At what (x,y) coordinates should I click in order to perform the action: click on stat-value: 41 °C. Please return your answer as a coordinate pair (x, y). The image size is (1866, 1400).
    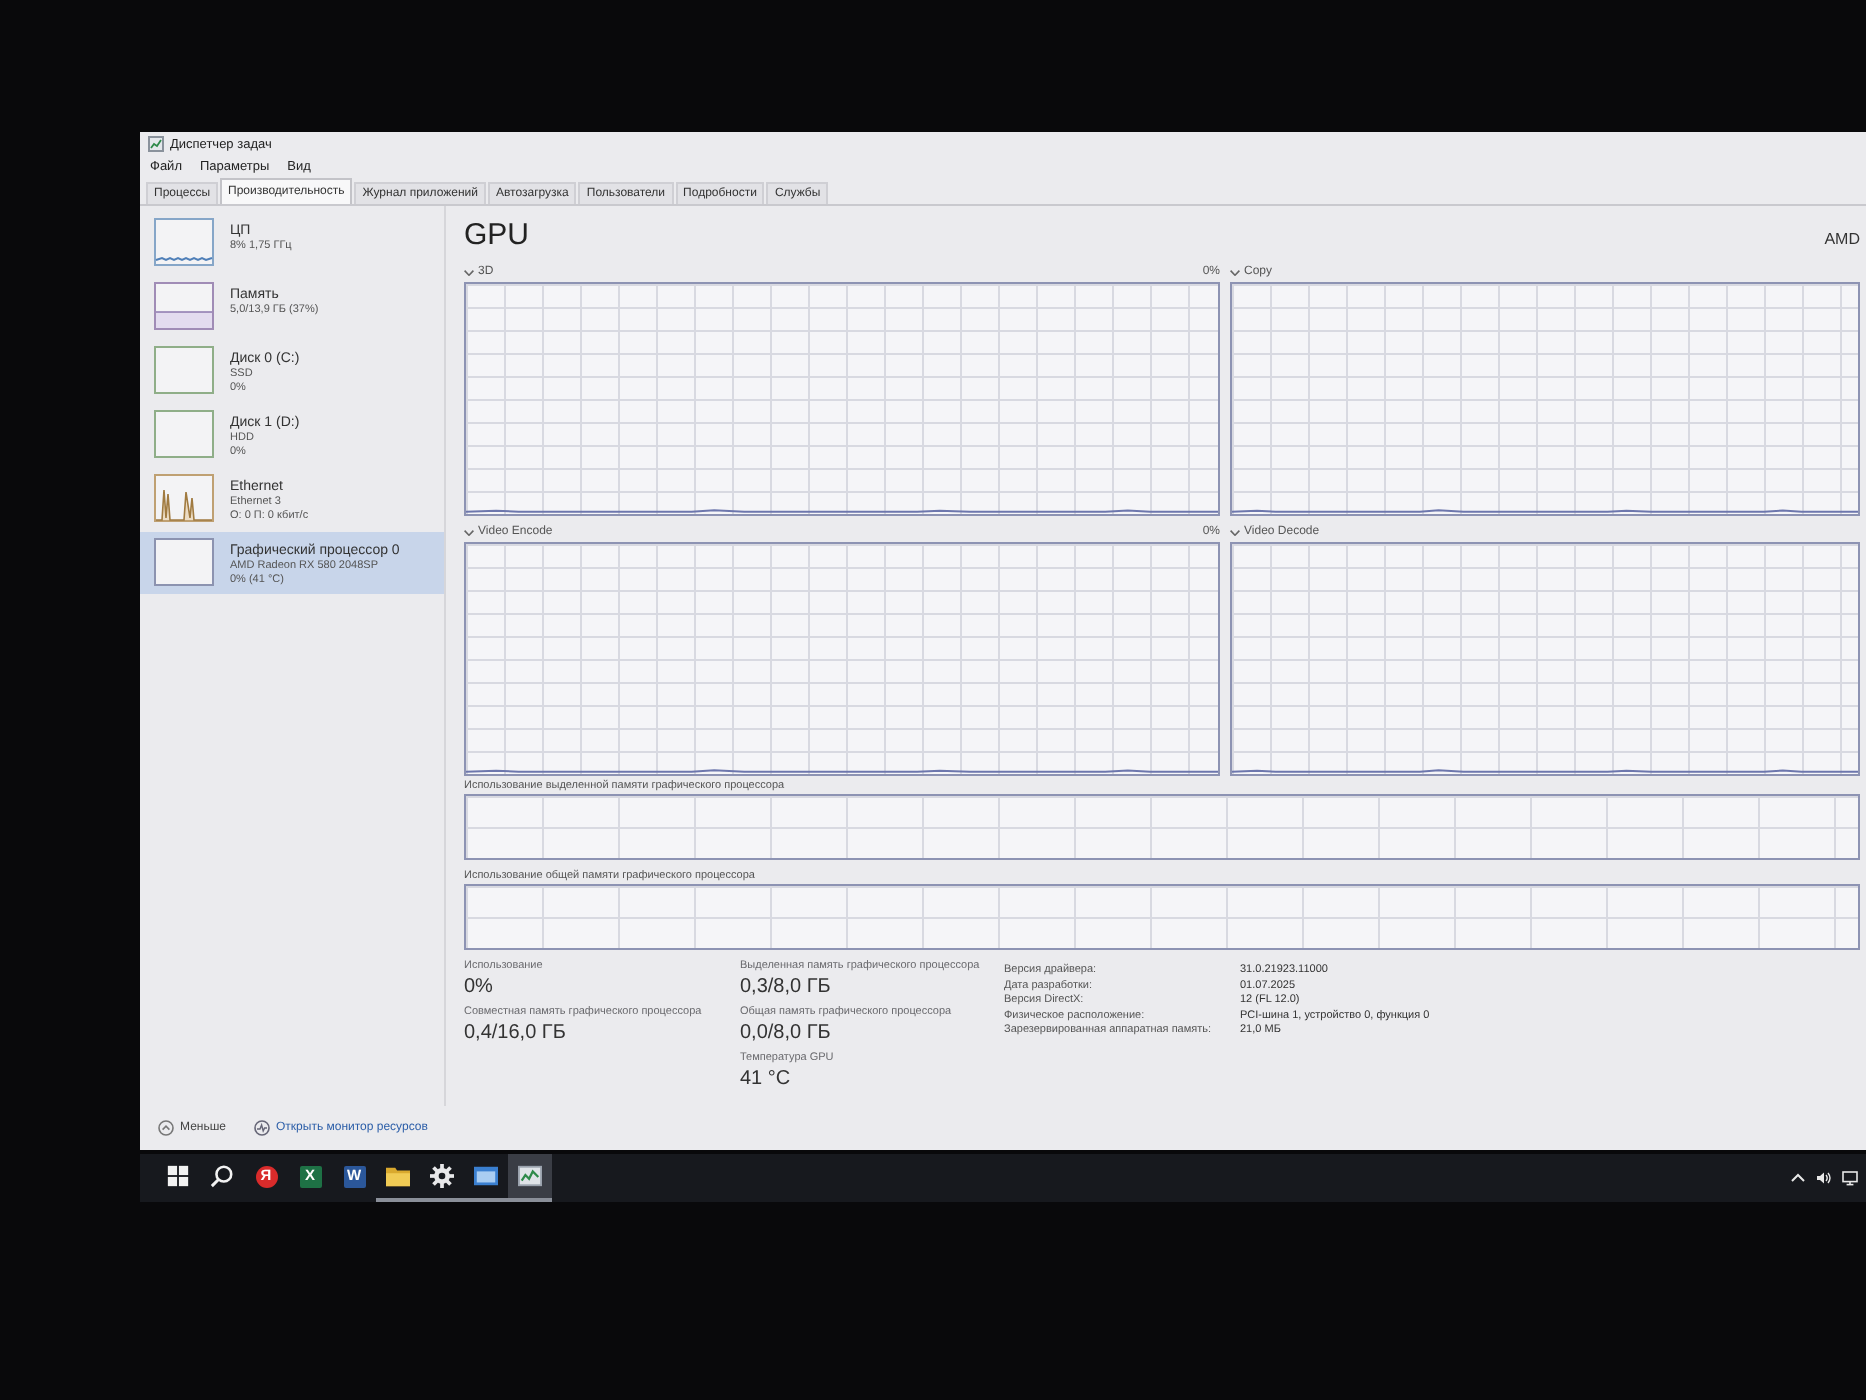
    Looking at the image, I should click on (766, 1079).